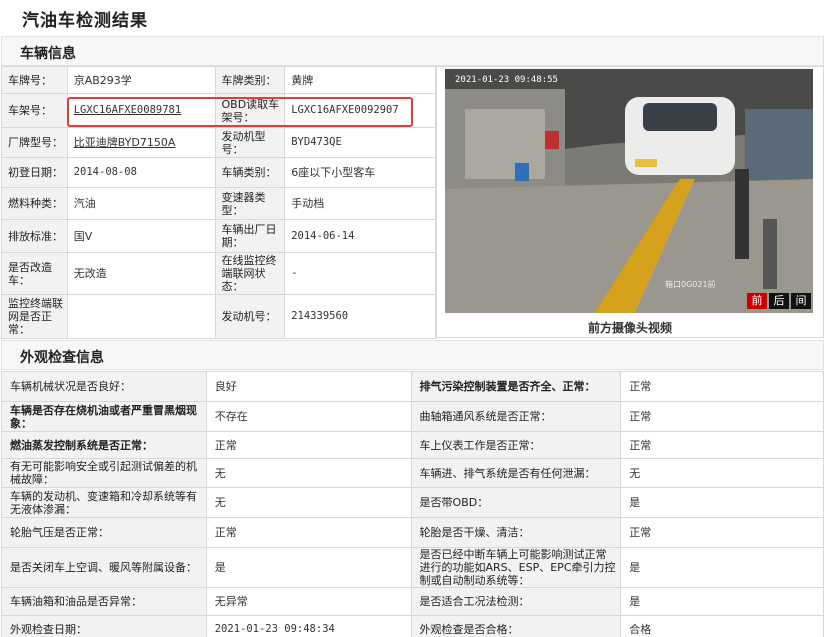  I want to click on page-title: 汽油车检测结果, so click(85, 21).